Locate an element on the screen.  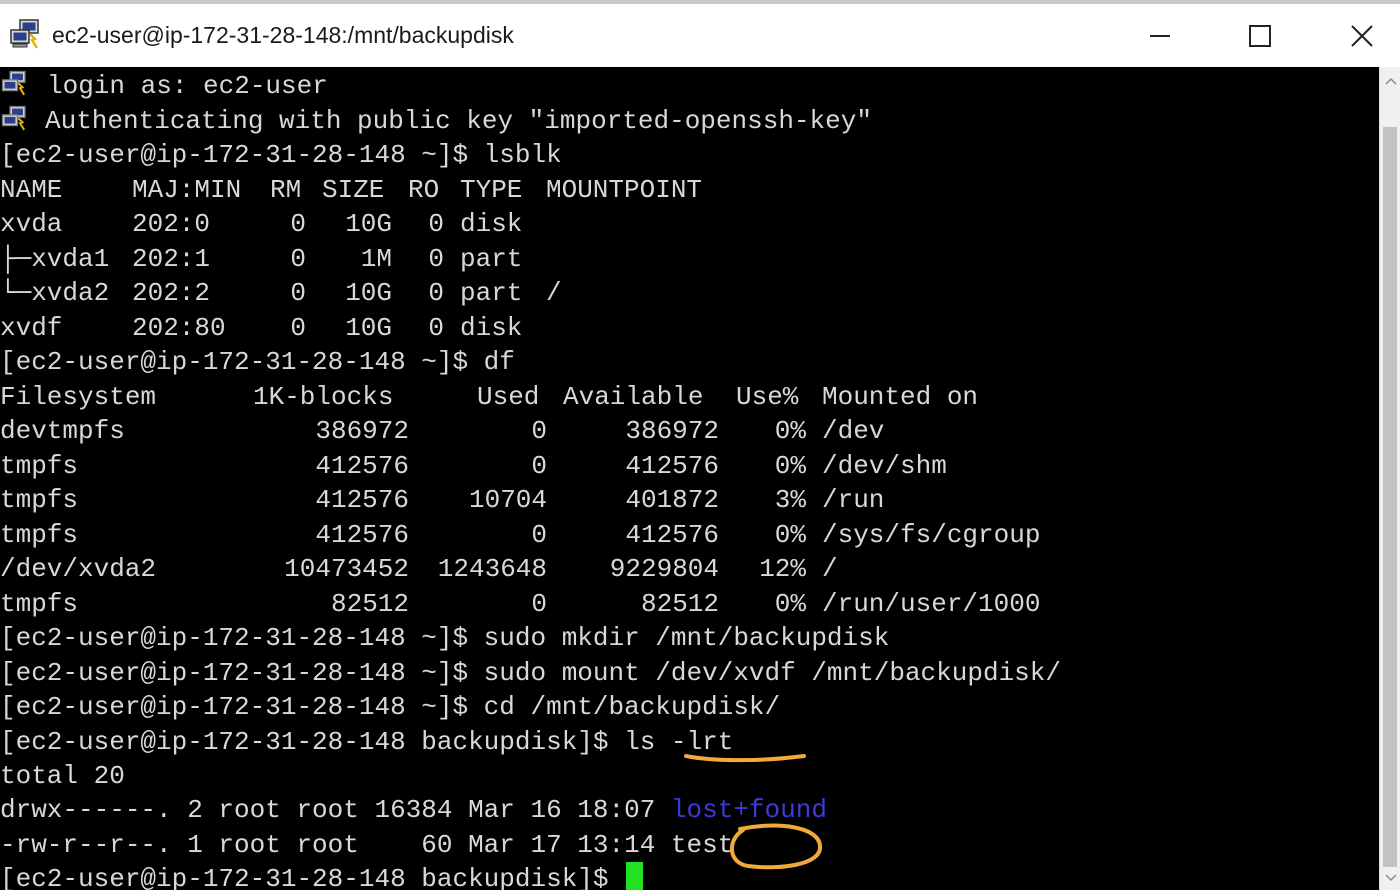
table-row: tmpfs 412576 0 412576 0% /sys/fs/cgroup is located at coordinates (689, 535).